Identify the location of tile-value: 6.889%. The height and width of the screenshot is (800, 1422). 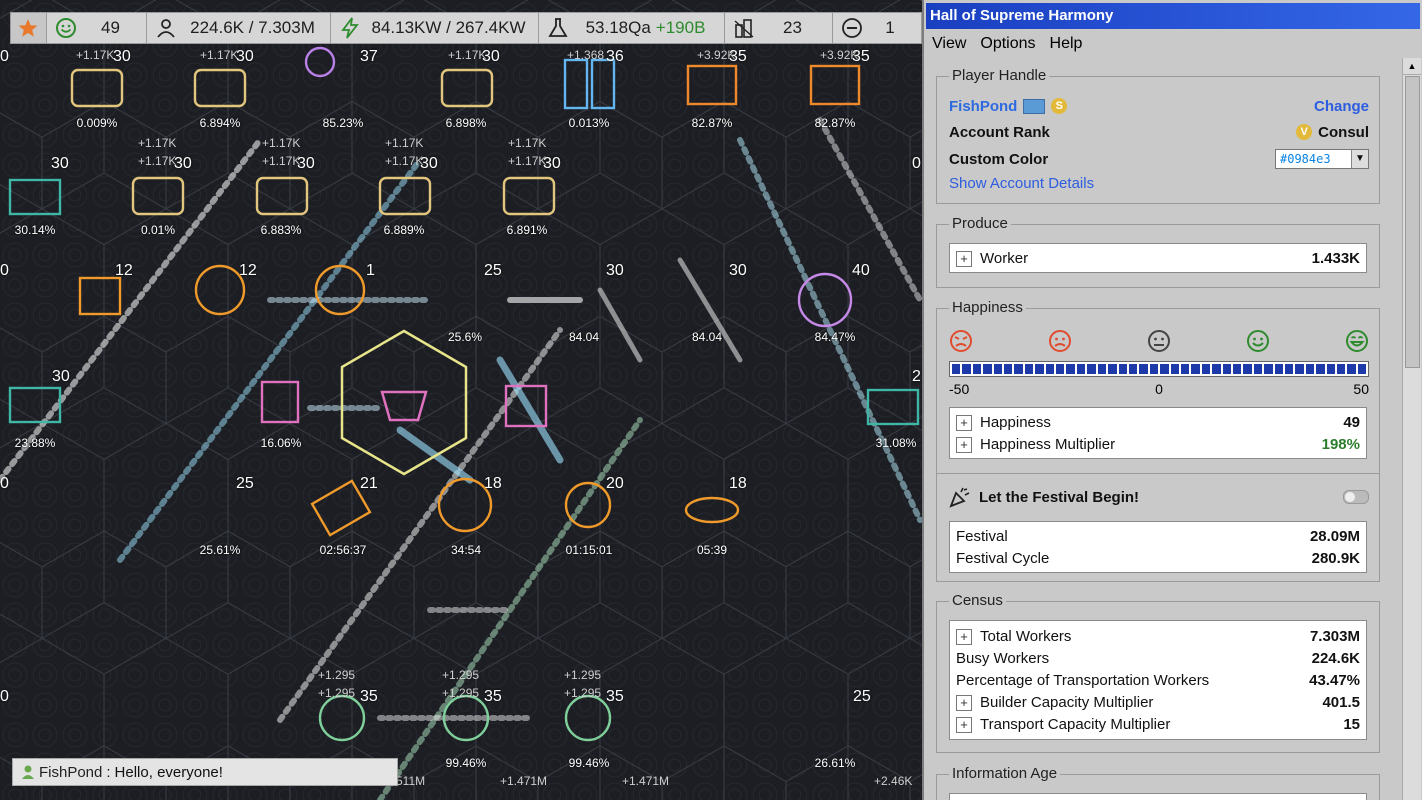
(404, 230).